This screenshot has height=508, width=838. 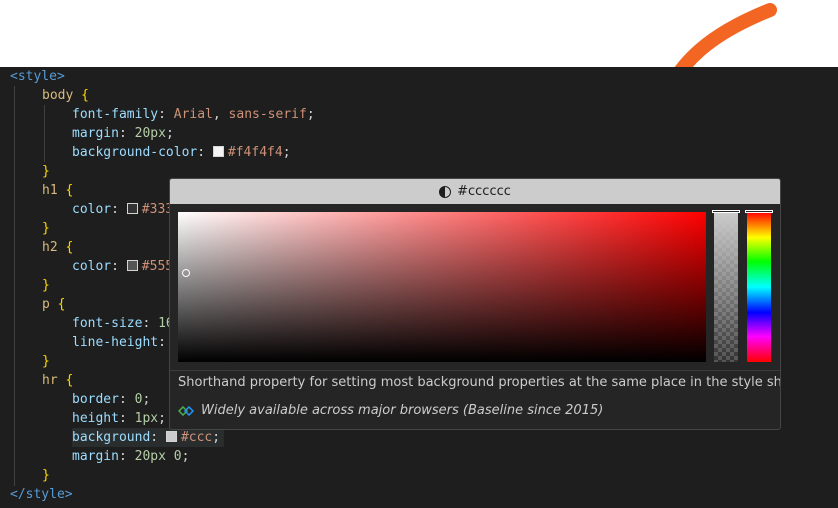 I want to click on baseline-check-icon, so click(x=186, y=410).